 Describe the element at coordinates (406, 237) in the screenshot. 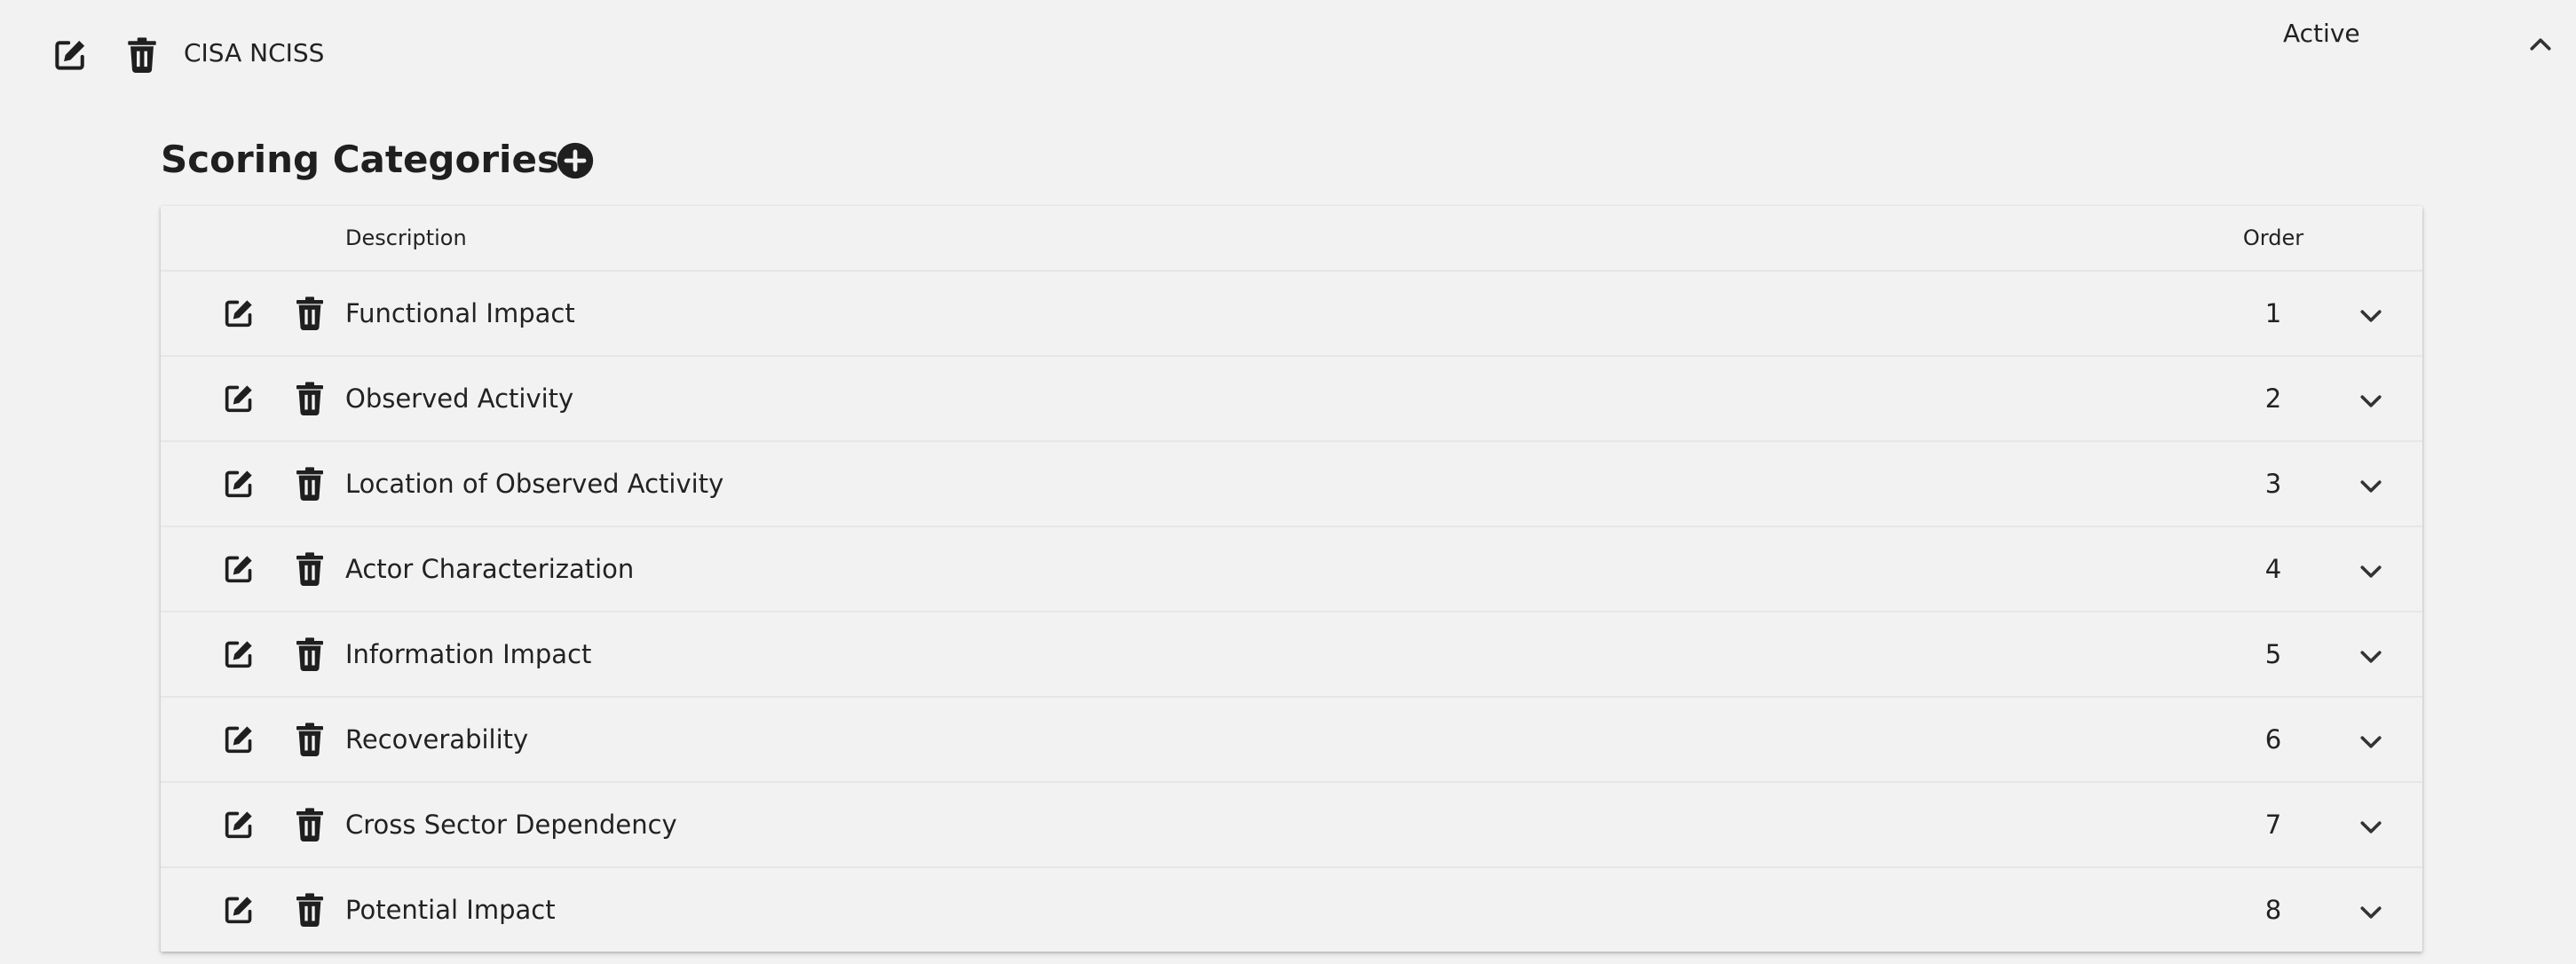

I see `column-header-description: Description` at that location.